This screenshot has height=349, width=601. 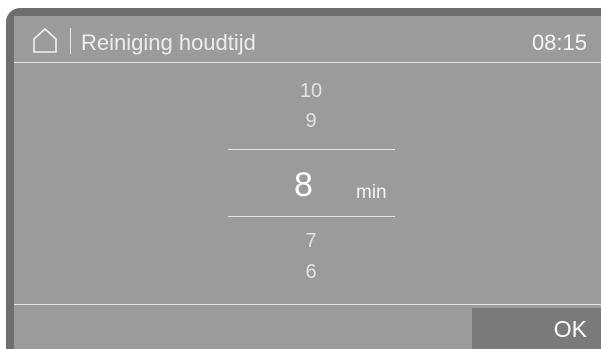 I want to click on picker-value-below-1: 7, so click(x=311, y=241).